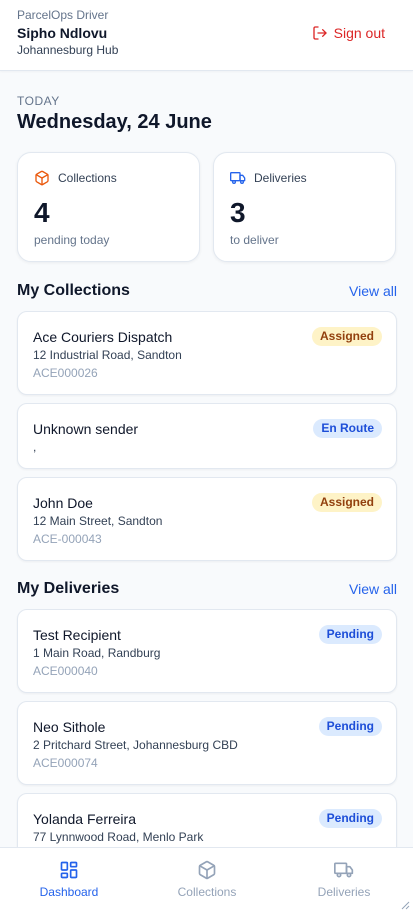  Describe the element at coordinates (359, 33) in the screenshot. I see `sign-out-label: Sign out` at that location.